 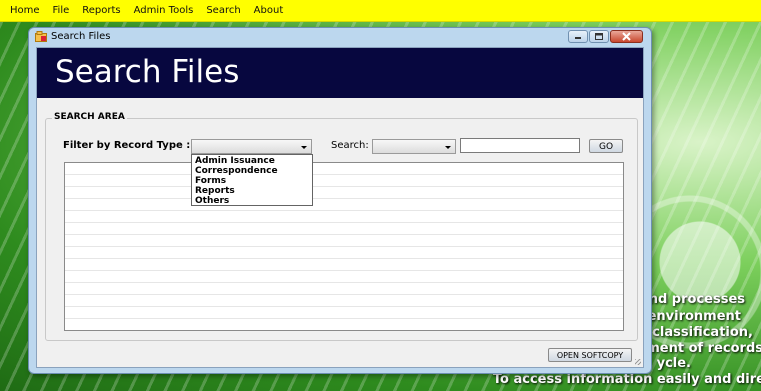 What do you see at coordinates (590, 355) in the screenshot?
I see `open-softcopy-button: OPEN SOFTCOPY` at bounding box center [590, 355].